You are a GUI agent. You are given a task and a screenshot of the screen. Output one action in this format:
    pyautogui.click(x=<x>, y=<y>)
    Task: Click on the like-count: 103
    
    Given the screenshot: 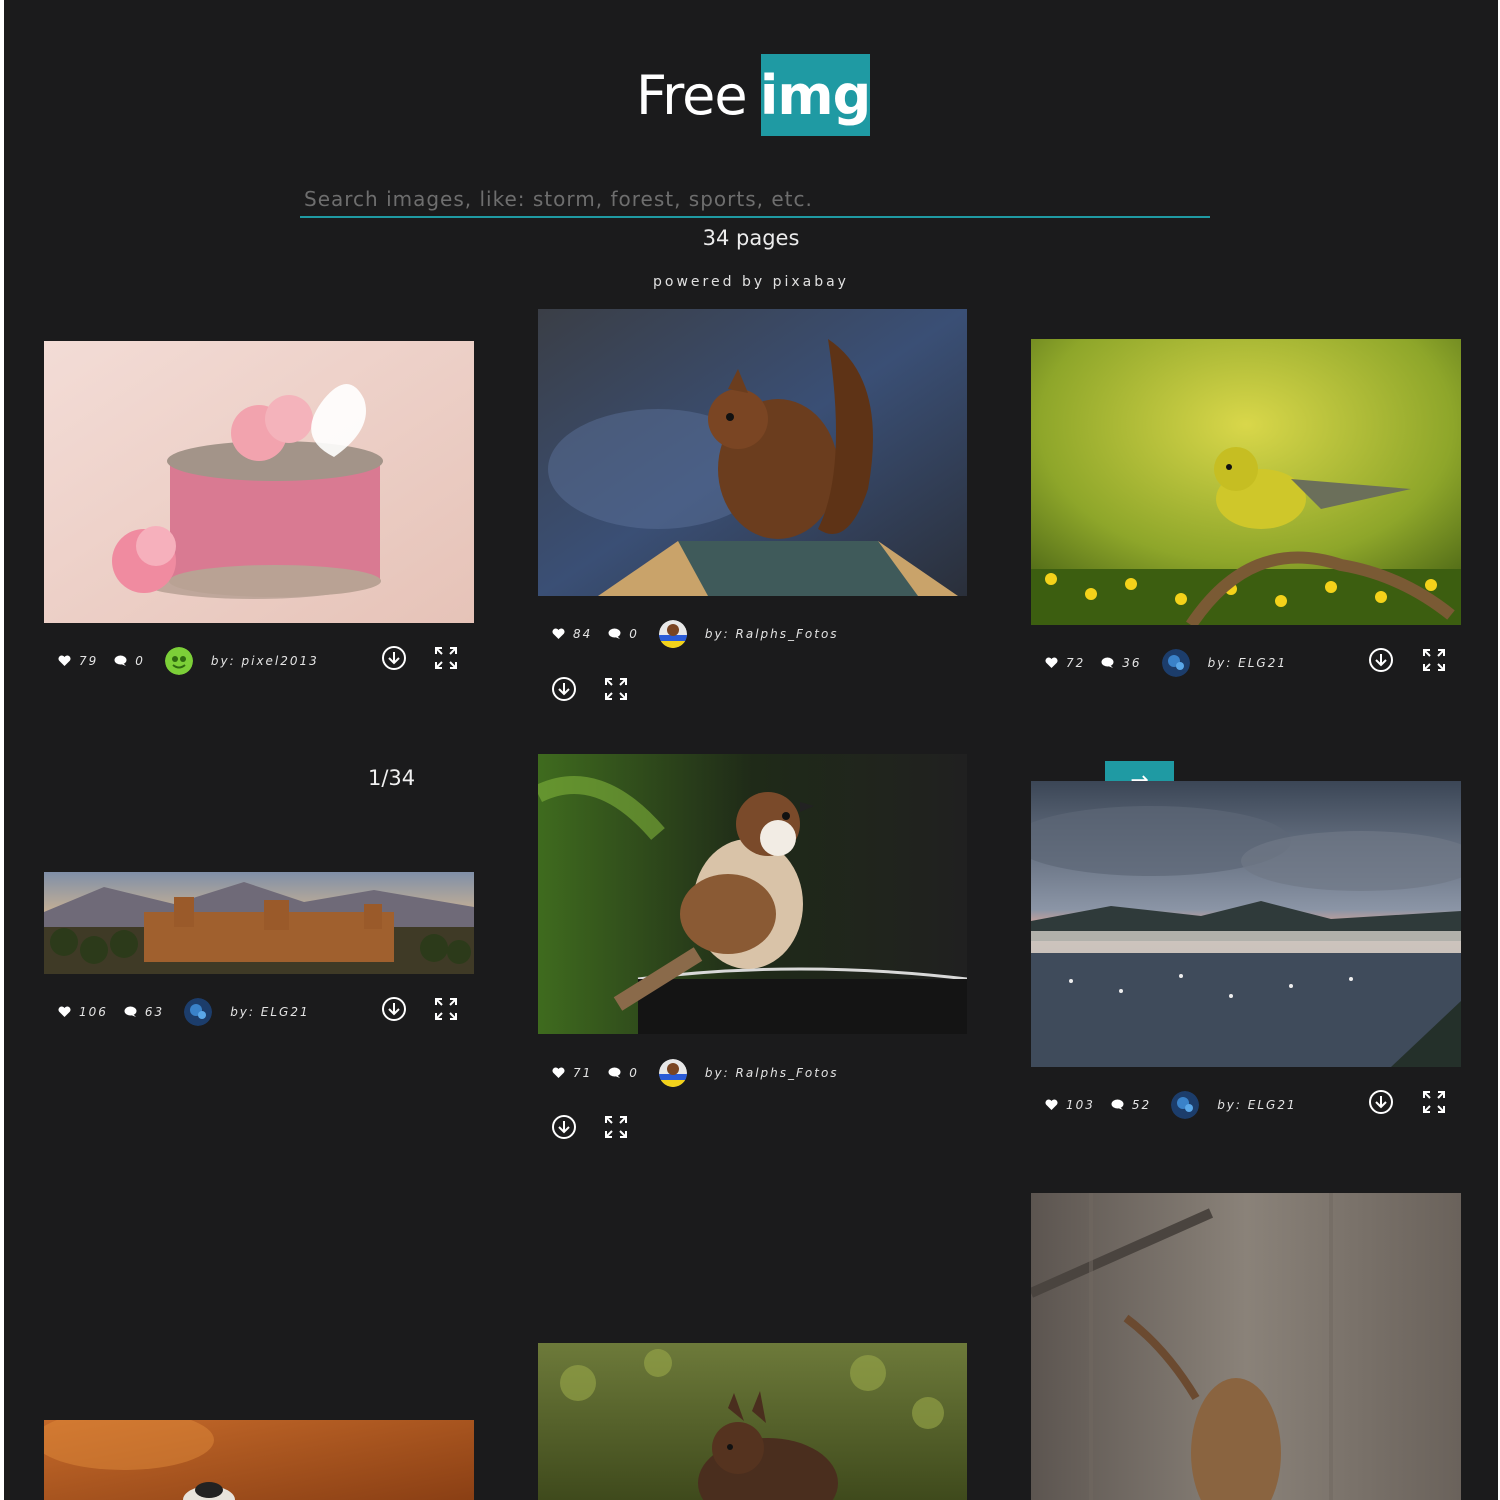 What is the action you would take?
    pyautogui.click(x=1080, y=1105)
    